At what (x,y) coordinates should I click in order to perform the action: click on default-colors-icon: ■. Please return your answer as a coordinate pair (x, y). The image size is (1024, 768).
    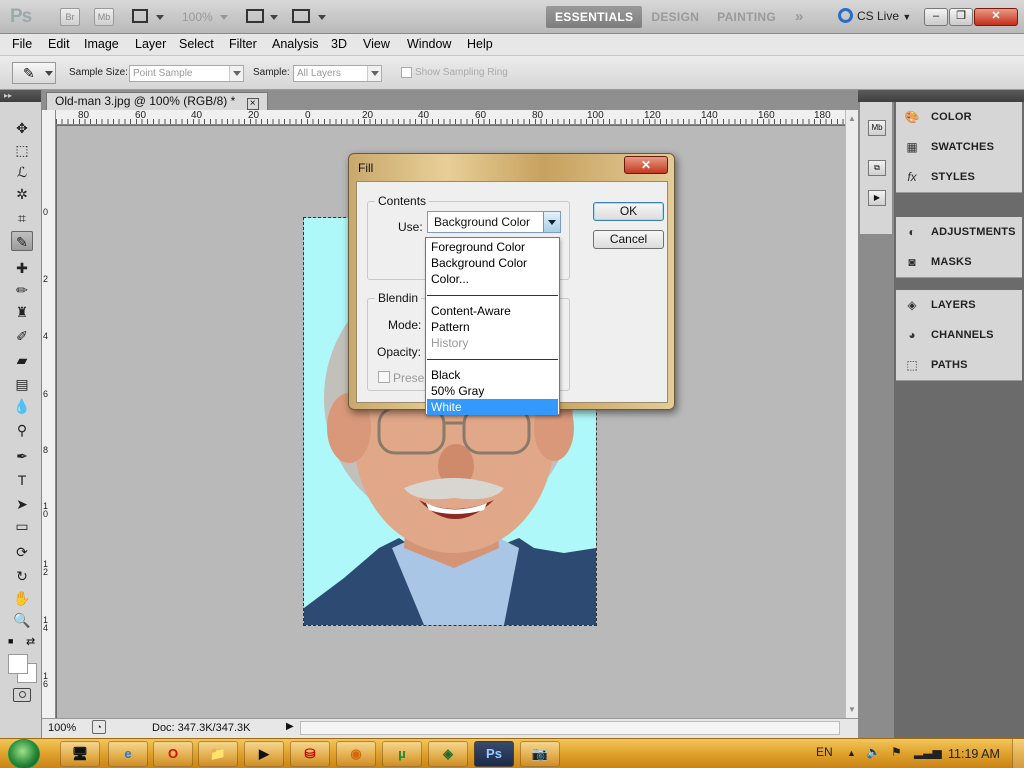
    Looking at the image, I should click on (10, 641).